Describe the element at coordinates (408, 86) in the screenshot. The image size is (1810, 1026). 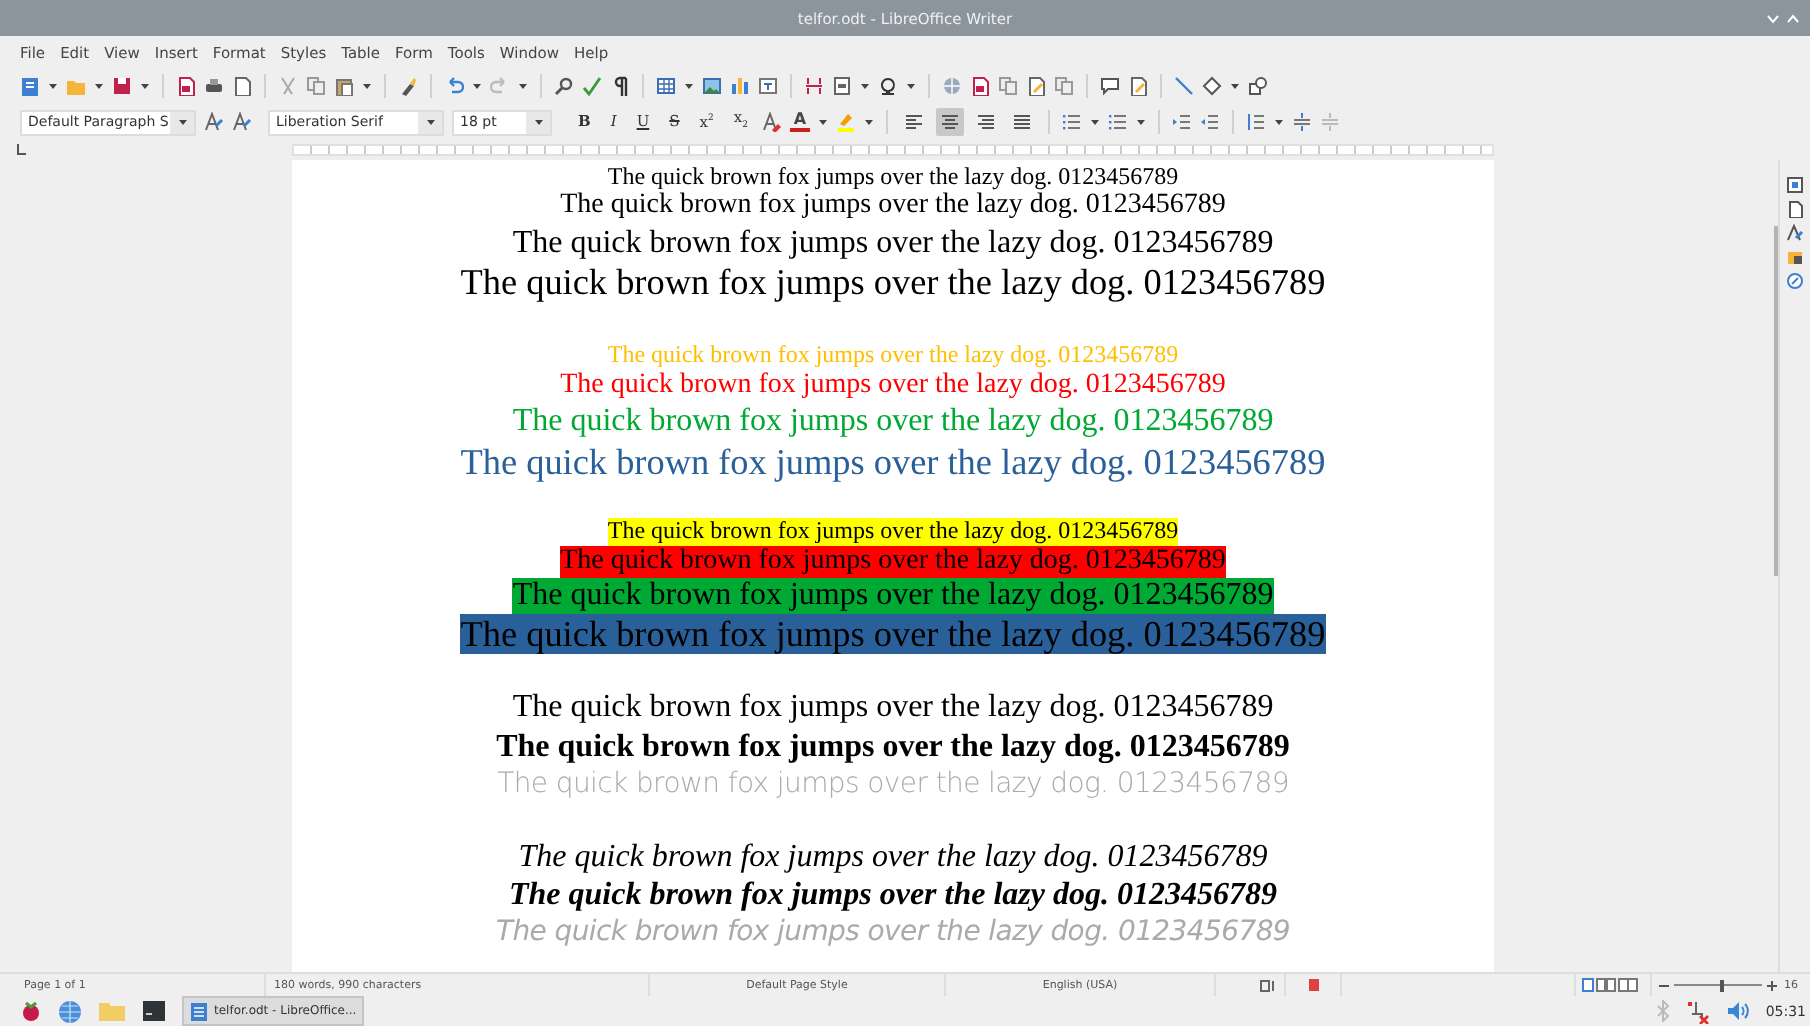
I see `brush-icon` at that location.